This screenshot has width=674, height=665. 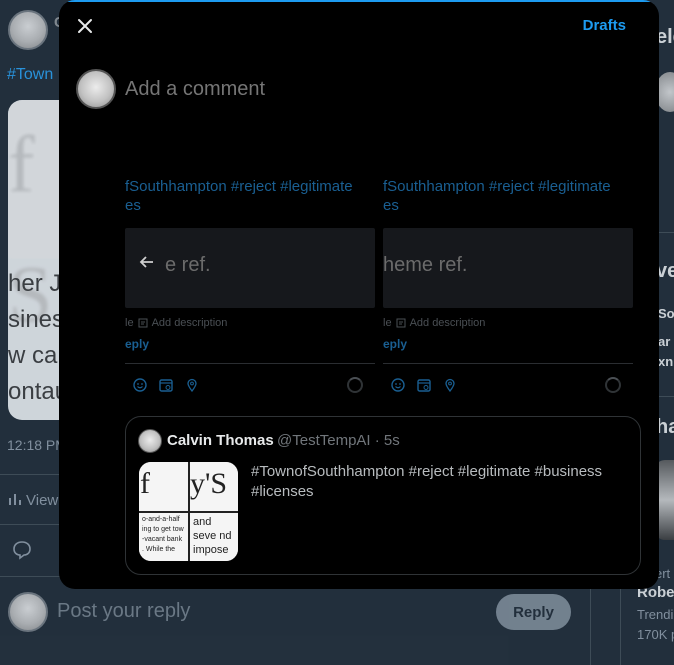 I want to click on composer-avatar, so click(x=96, y=89).